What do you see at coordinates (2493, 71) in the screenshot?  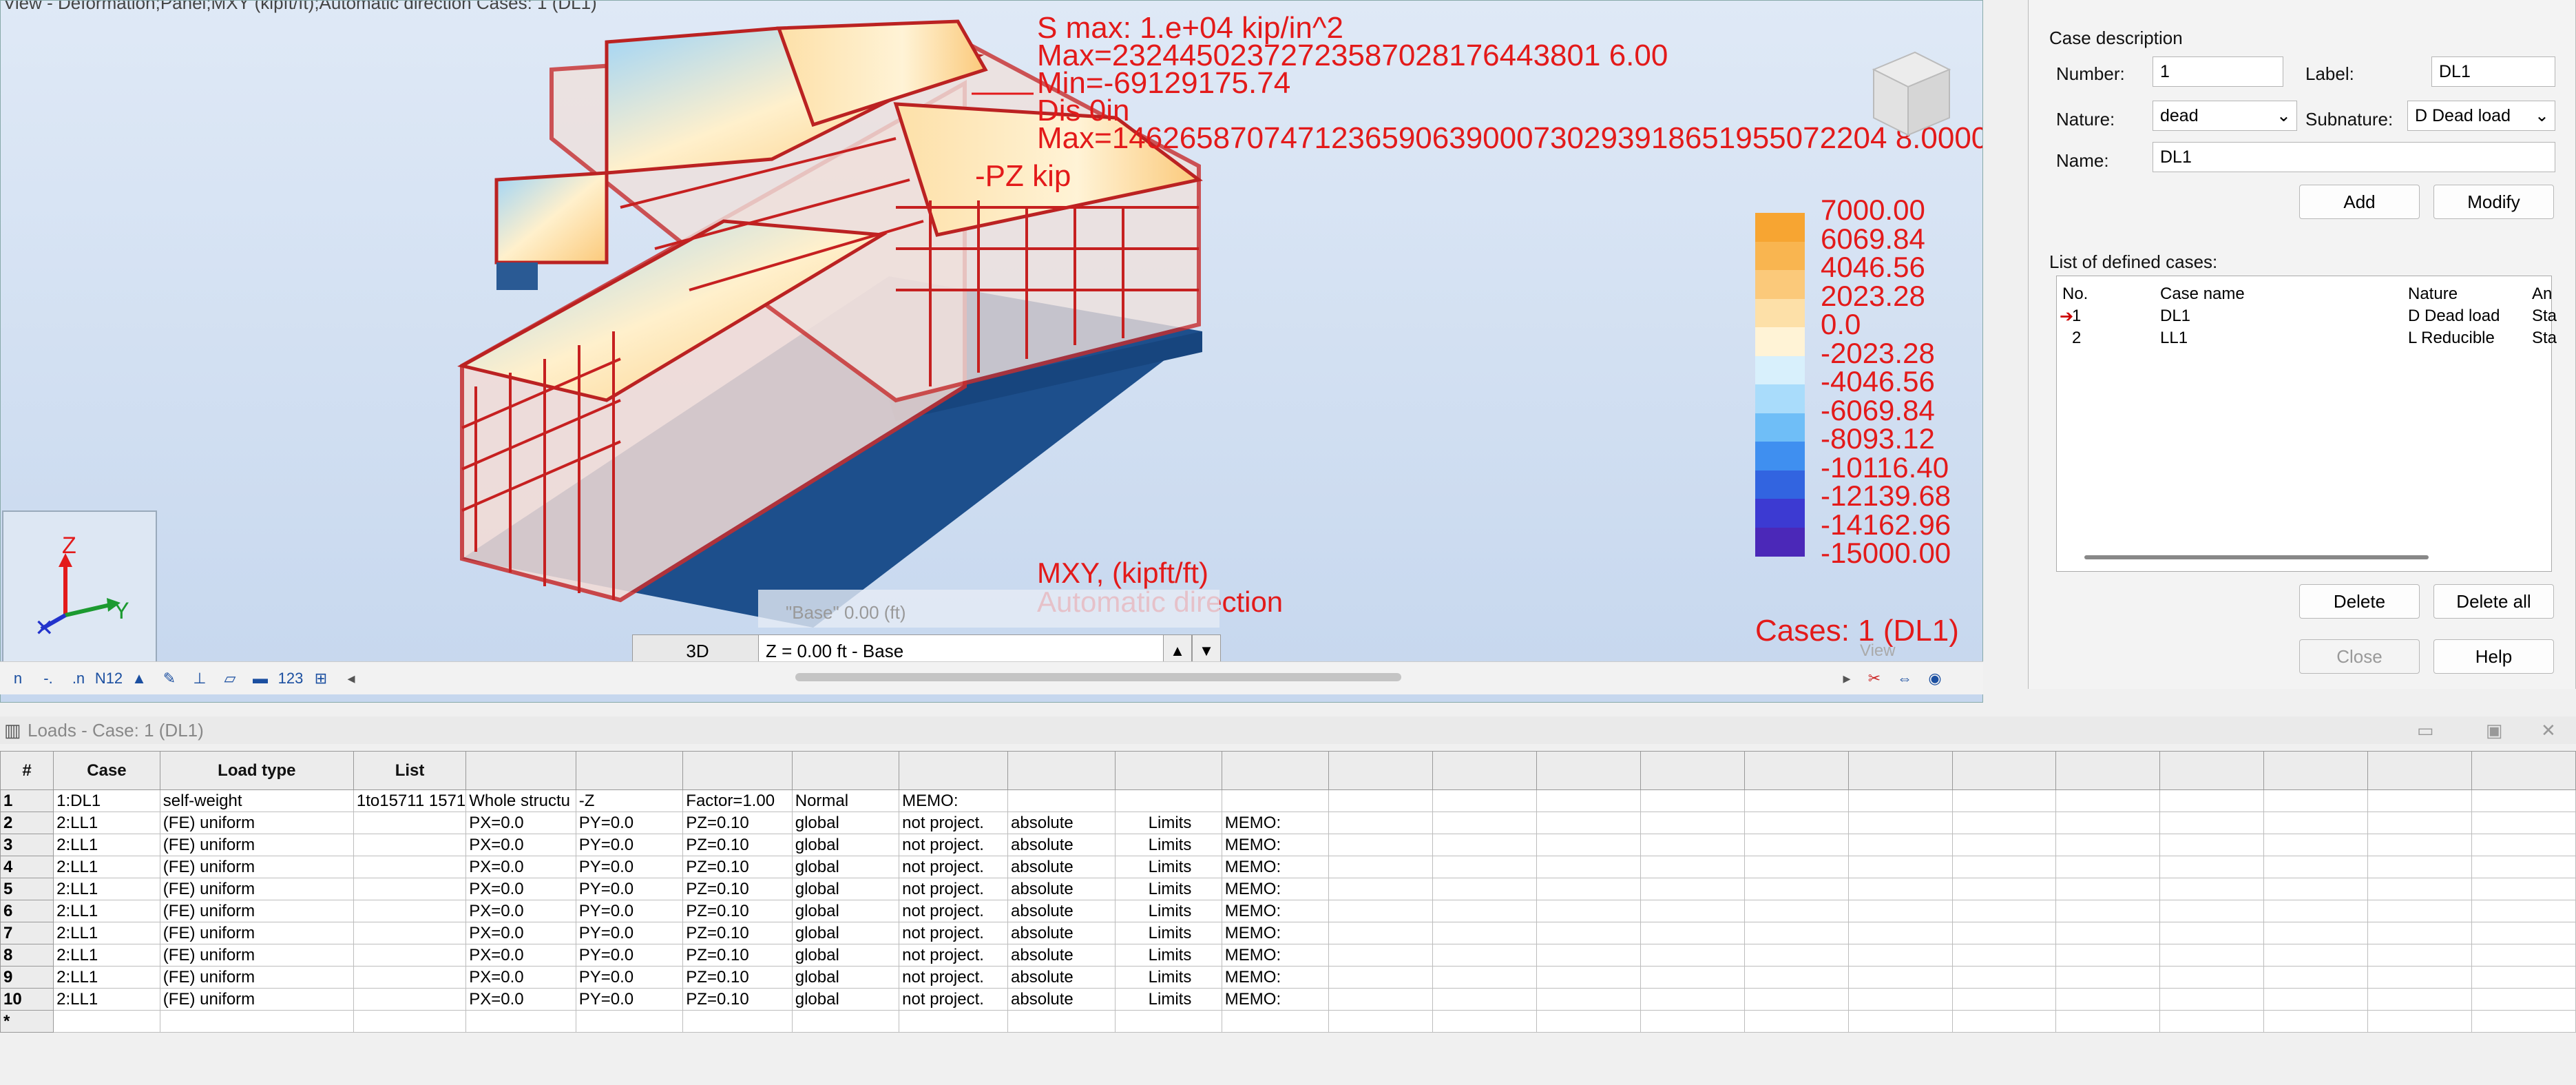 I see `label-field: DL1` at bounding box center [2493, 71].